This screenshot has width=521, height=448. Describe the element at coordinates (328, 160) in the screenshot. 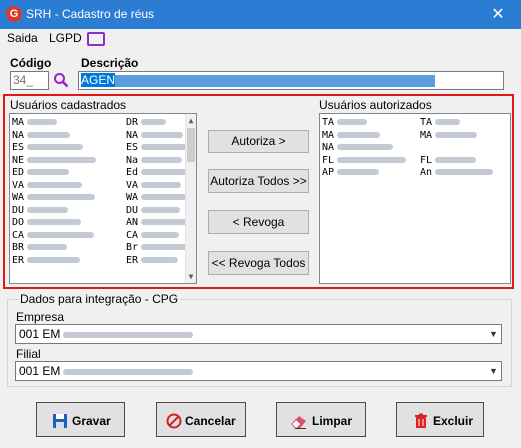

I see `list-item-name-text: FL` at that location.